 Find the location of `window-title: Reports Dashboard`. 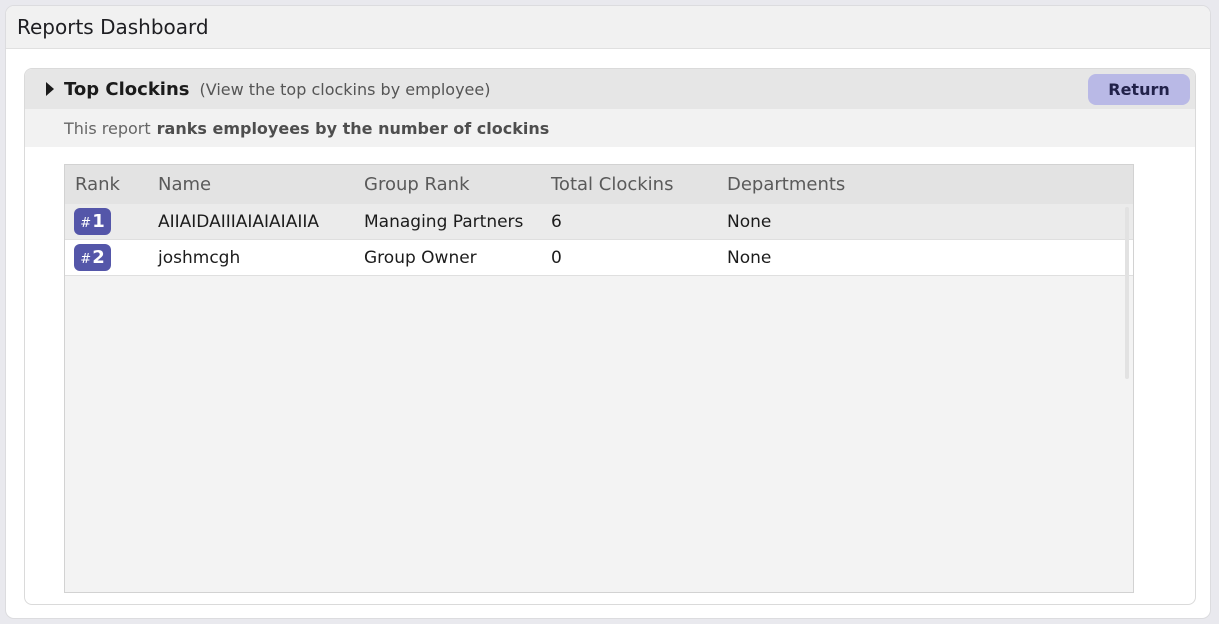

window-title: Reports Dashboard is located at coordinates (113, 27).